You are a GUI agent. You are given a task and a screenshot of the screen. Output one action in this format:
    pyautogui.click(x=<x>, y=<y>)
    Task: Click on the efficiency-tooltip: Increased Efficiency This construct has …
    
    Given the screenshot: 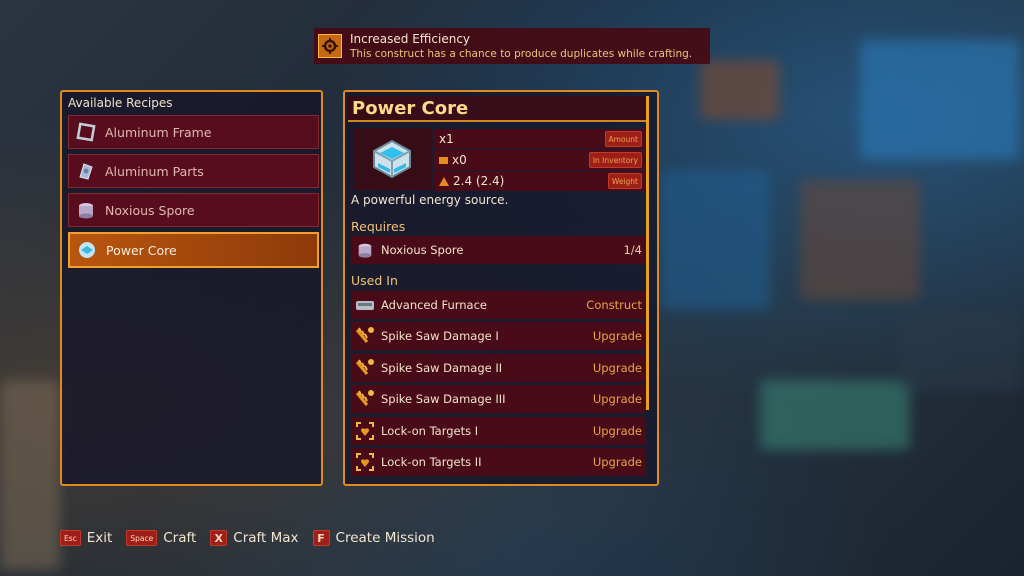 What is the action you would take?
    pyautogui.click(x=512, y=46)
    